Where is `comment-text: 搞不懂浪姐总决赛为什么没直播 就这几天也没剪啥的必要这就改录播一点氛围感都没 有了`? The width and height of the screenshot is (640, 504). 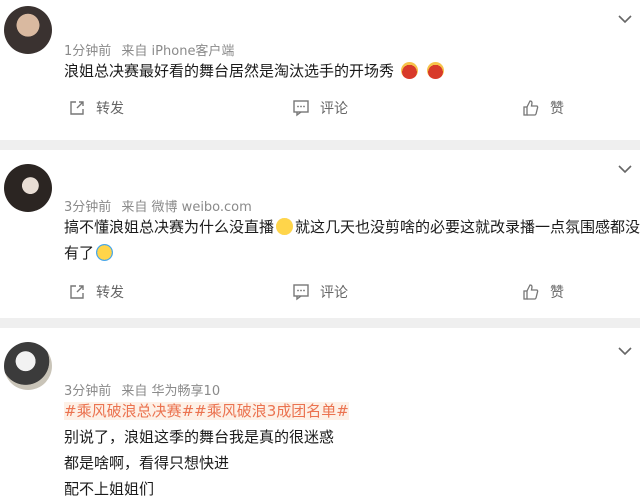
comment-text: 搞不懂浪姐总决赛为什么没直播 就这几天也没剪啥的必要这就改录播一点氛围感都没 有了 is located at coordinates (352, 240).